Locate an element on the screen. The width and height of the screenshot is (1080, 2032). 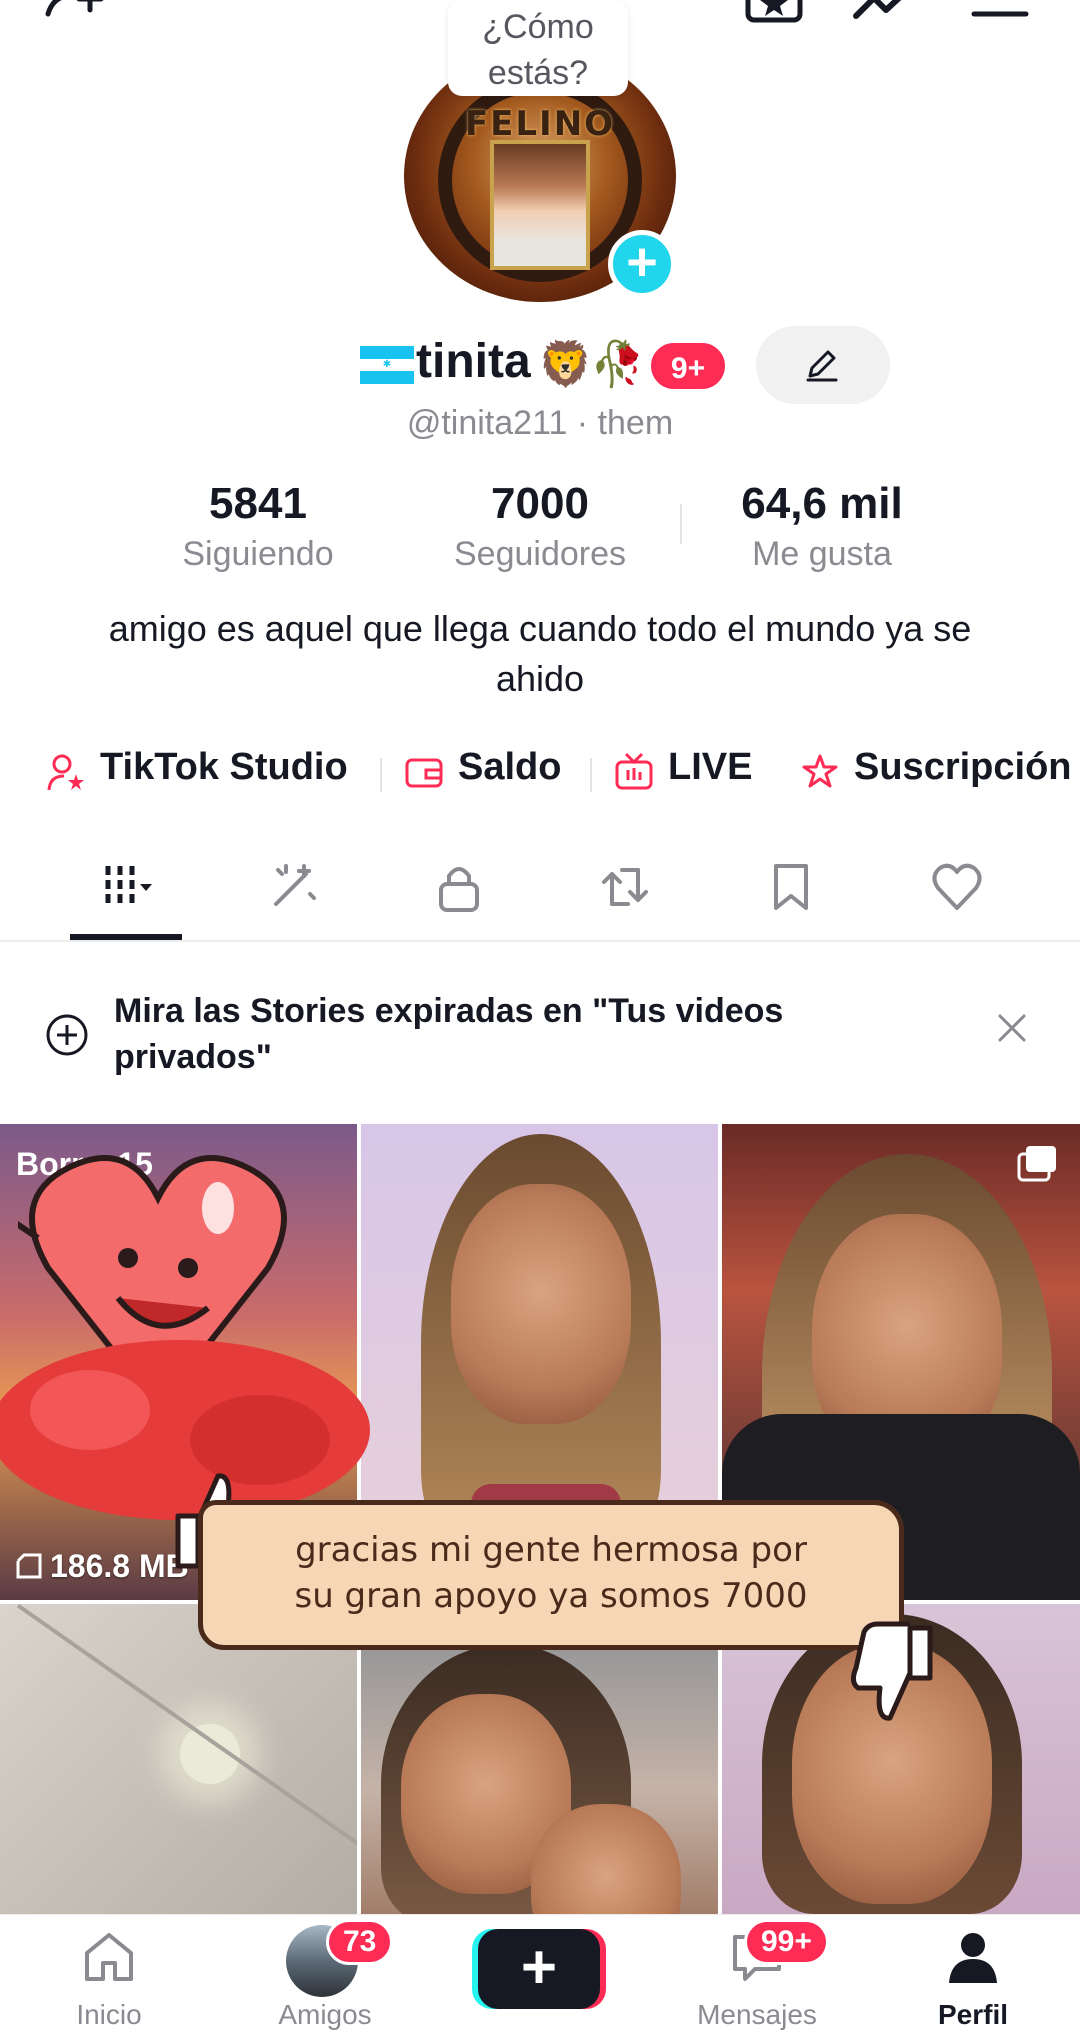
friends-badge: 73 is located at coordinates (360, 1942).